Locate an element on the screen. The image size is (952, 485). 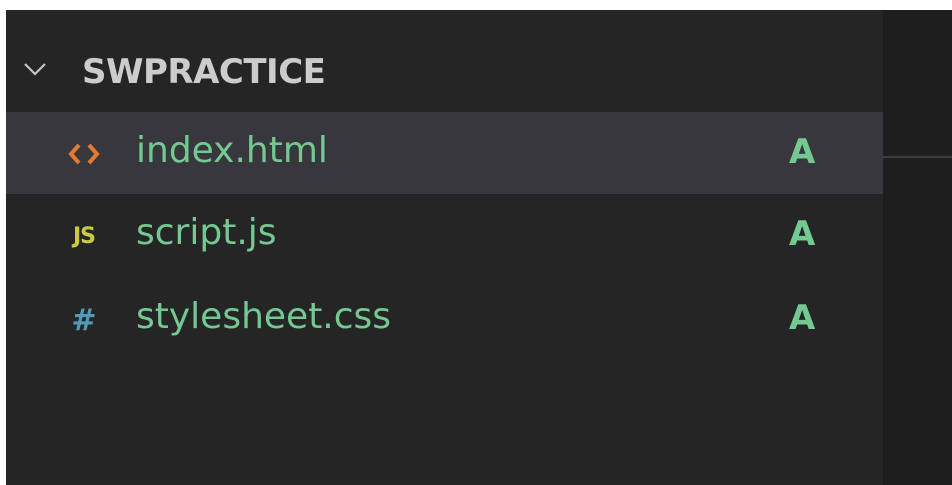
html-file-icon is located at coordinates (84, 154).